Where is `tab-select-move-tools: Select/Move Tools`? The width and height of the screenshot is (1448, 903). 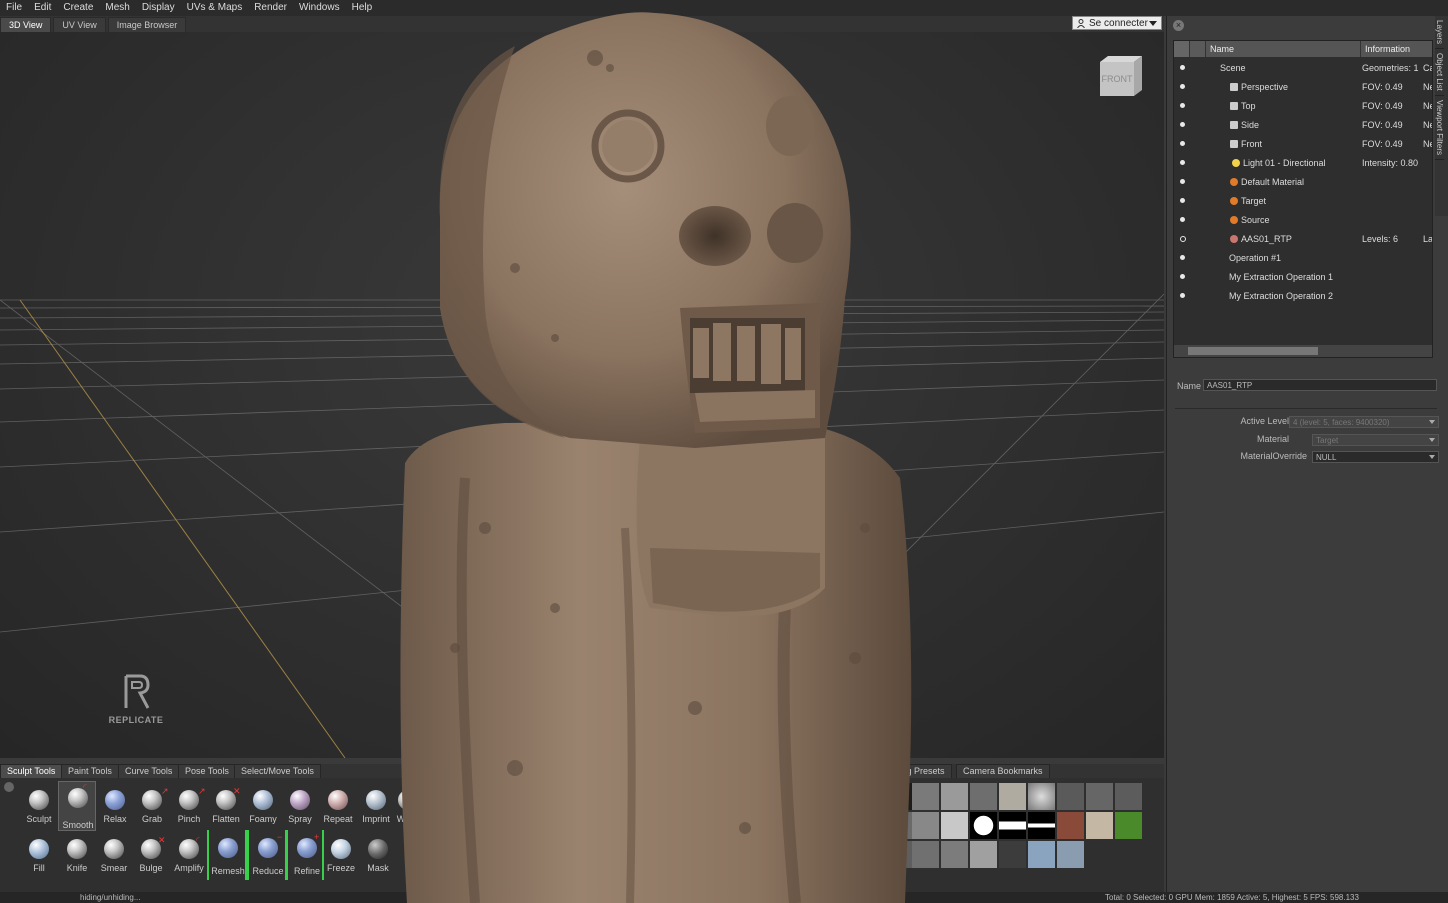
tab-select-move-tools: Select/Move Tools is located at coordinates (277, 771).